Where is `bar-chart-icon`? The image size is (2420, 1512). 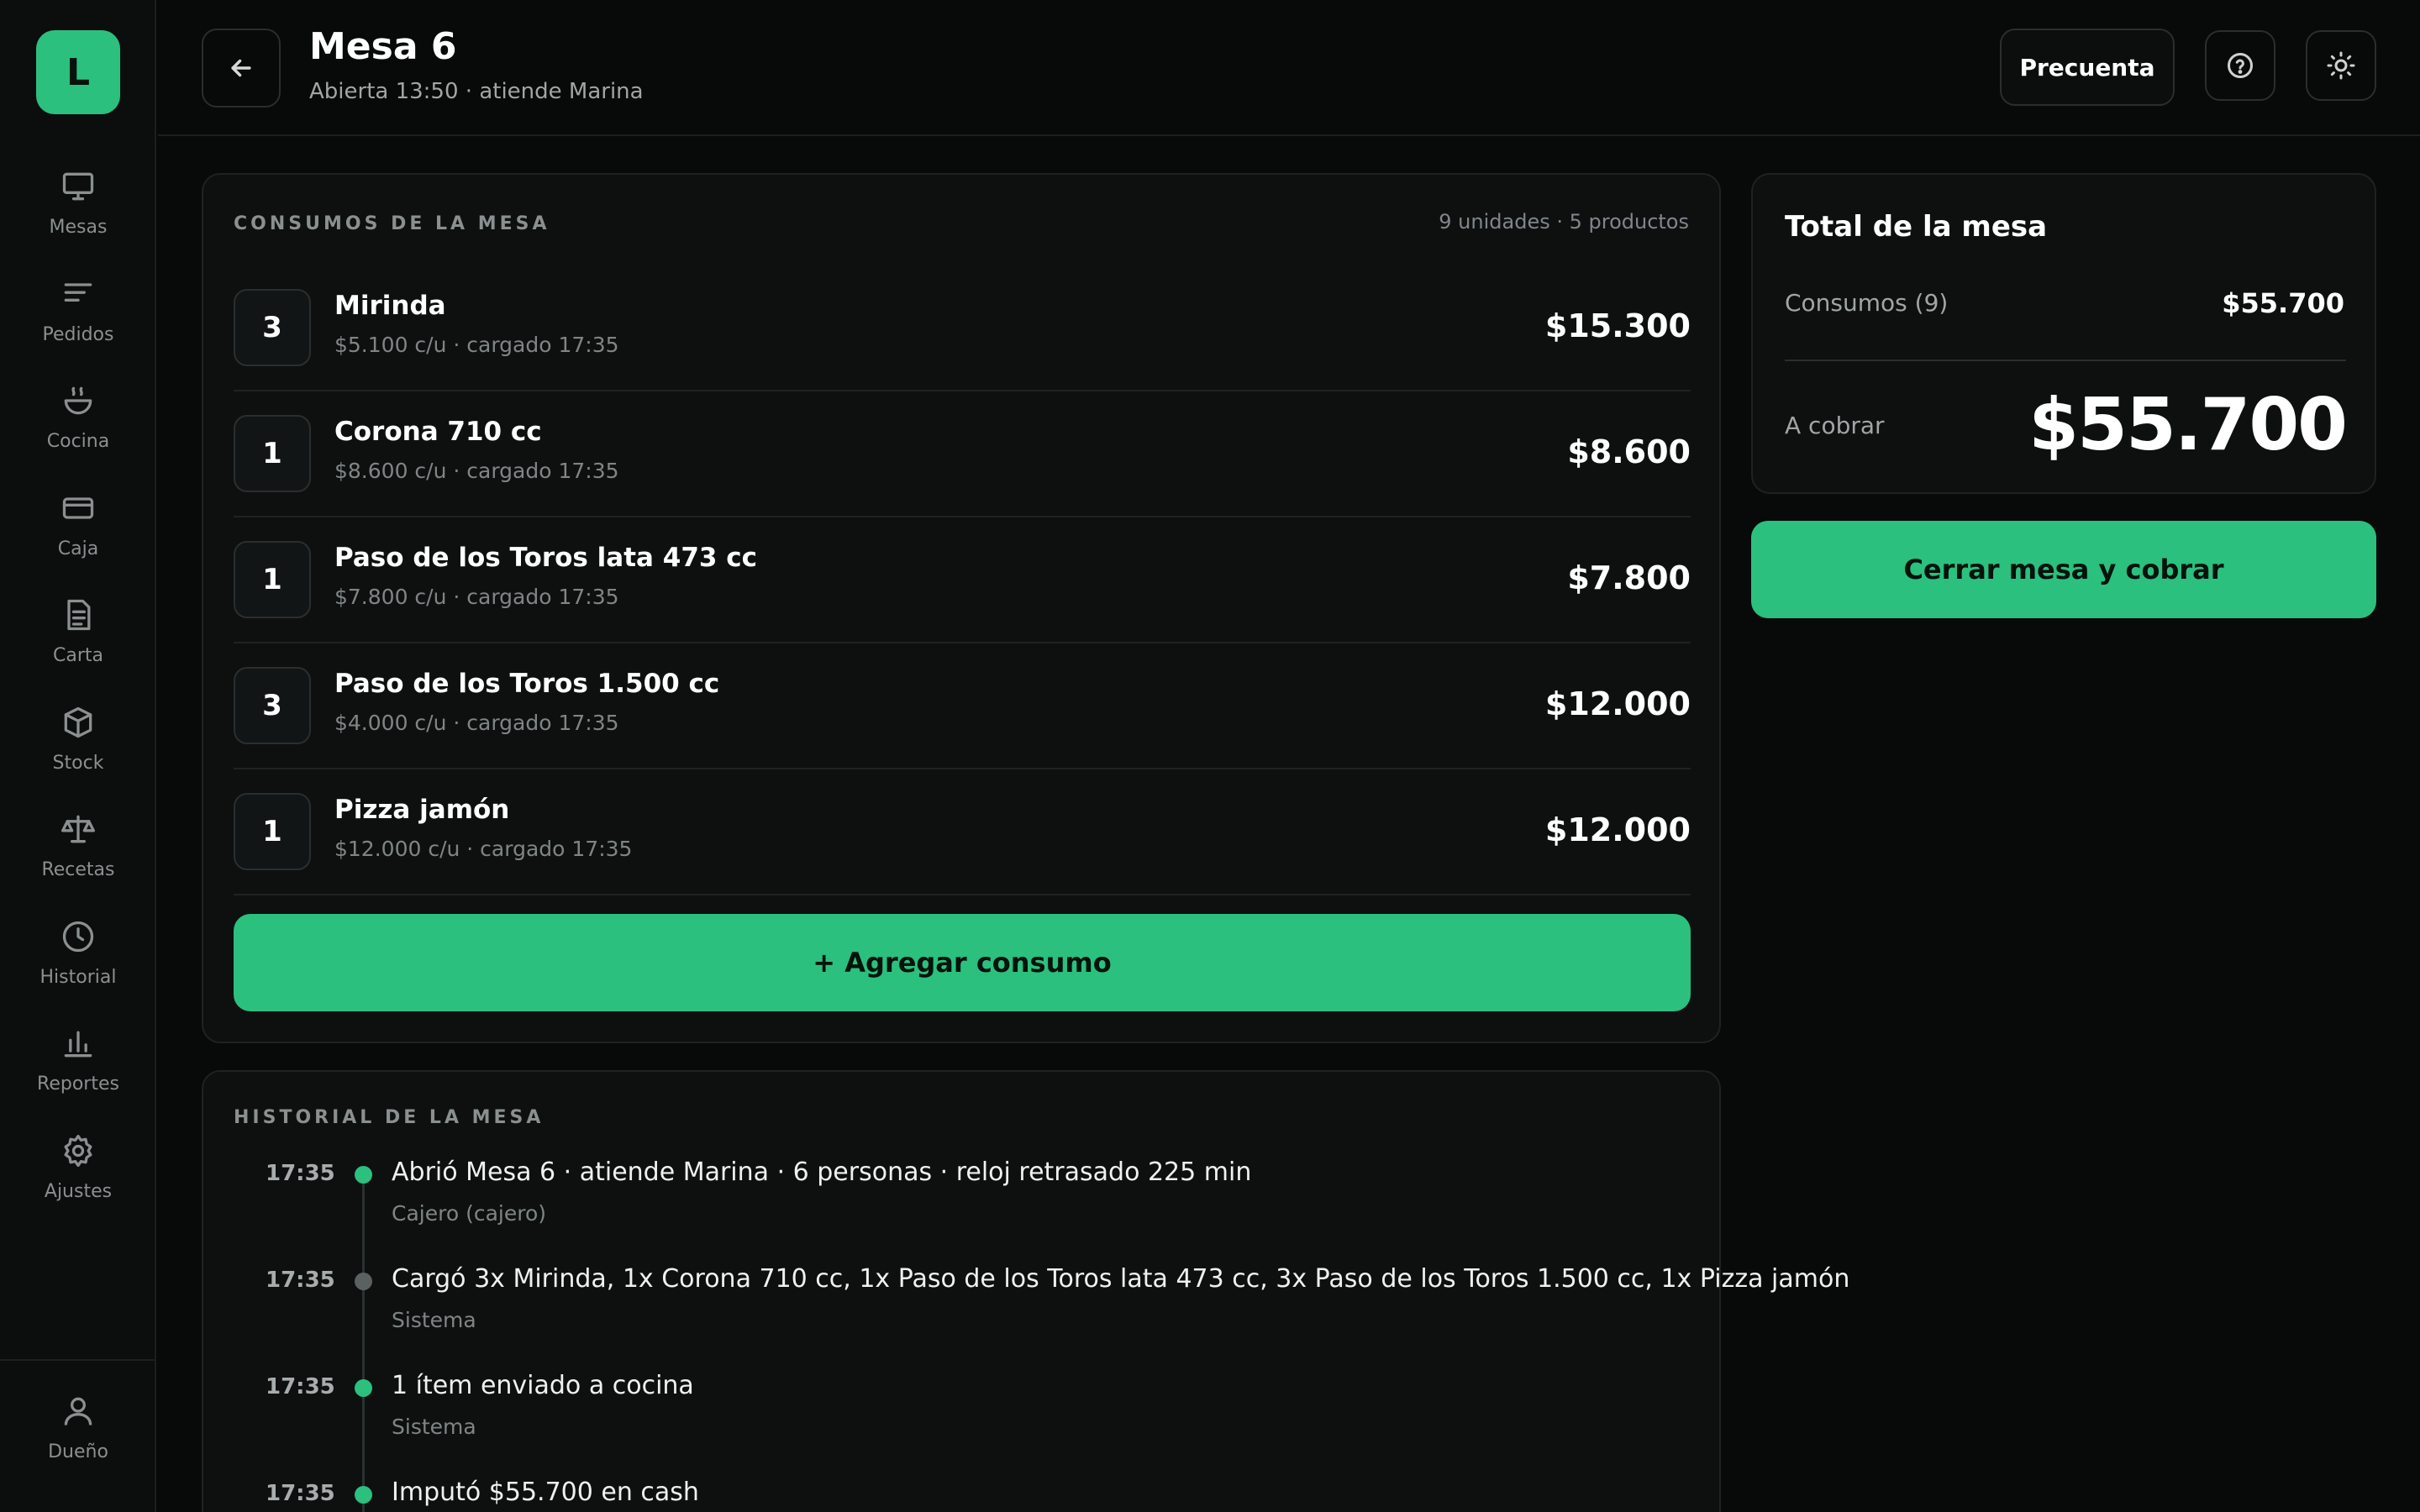
bar-chart-icon is located at coordinates (78, 1044).